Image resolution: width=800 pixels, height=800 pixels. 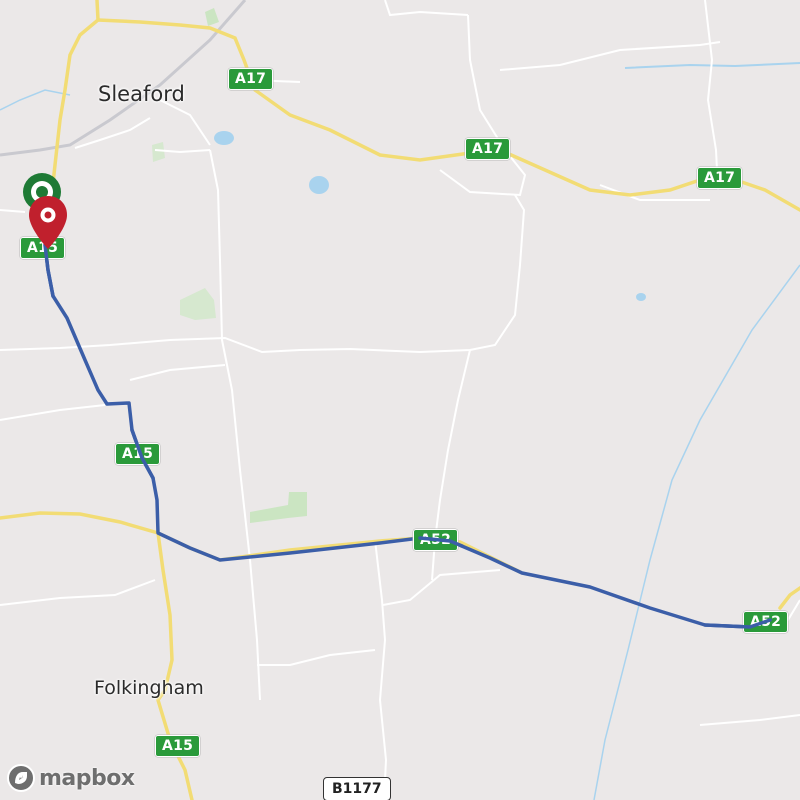 I want to click on mapbox-attribution: mapbox, so click(x=70, y=778).